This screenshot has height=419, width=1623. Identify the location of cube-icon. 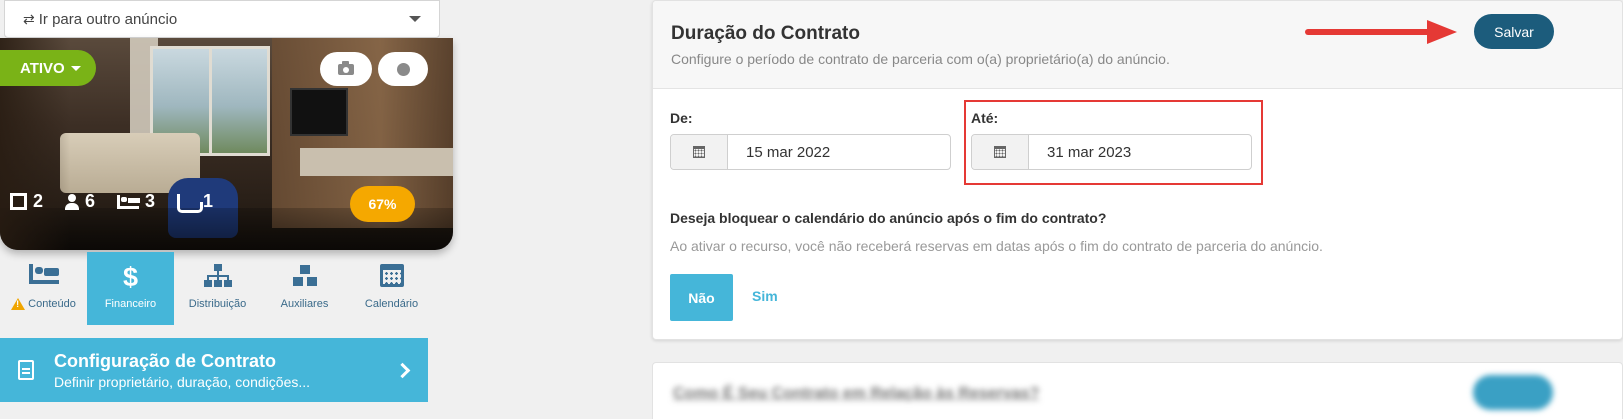
(18, 201).